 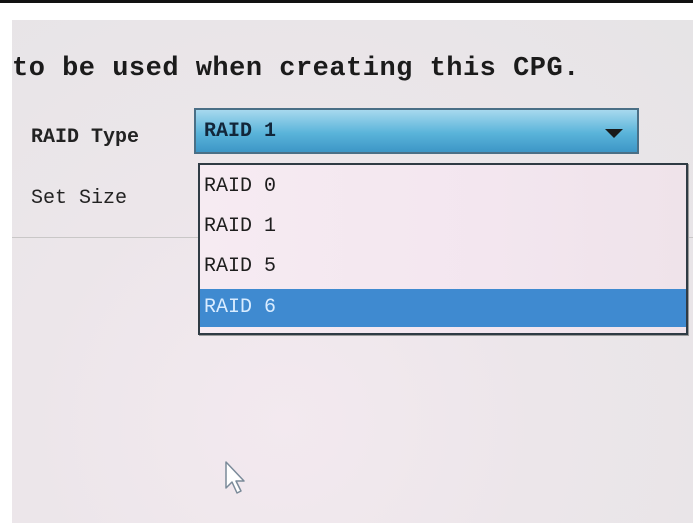 I want to click on dropdown-option-raid-6: RAID 6, so click(x=443, y=308).